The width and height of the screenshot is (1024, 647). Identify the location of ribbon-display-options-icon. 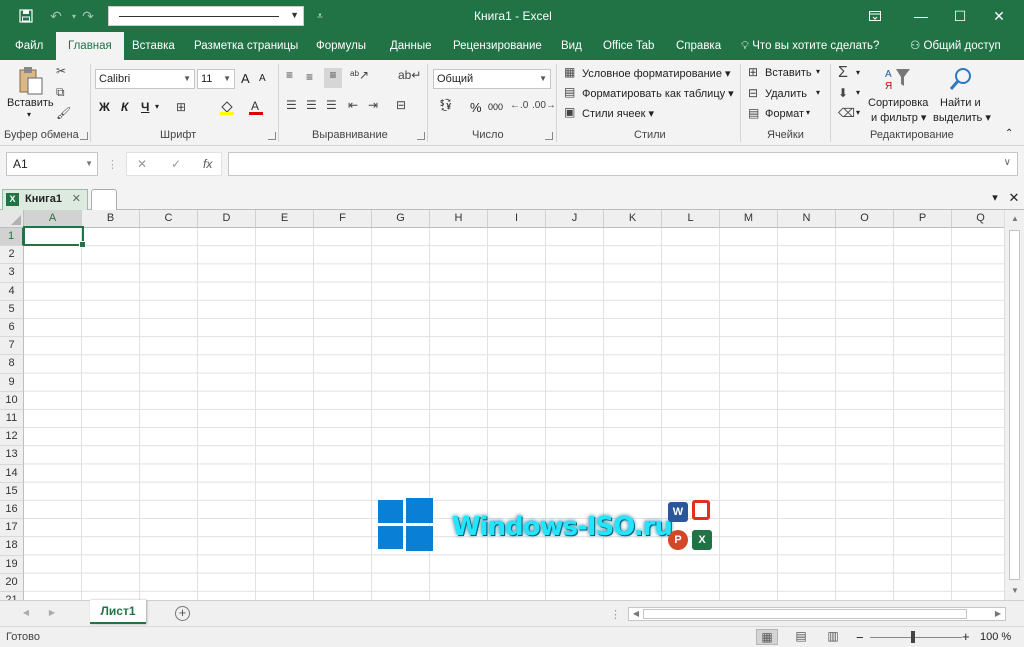
(875, 16).